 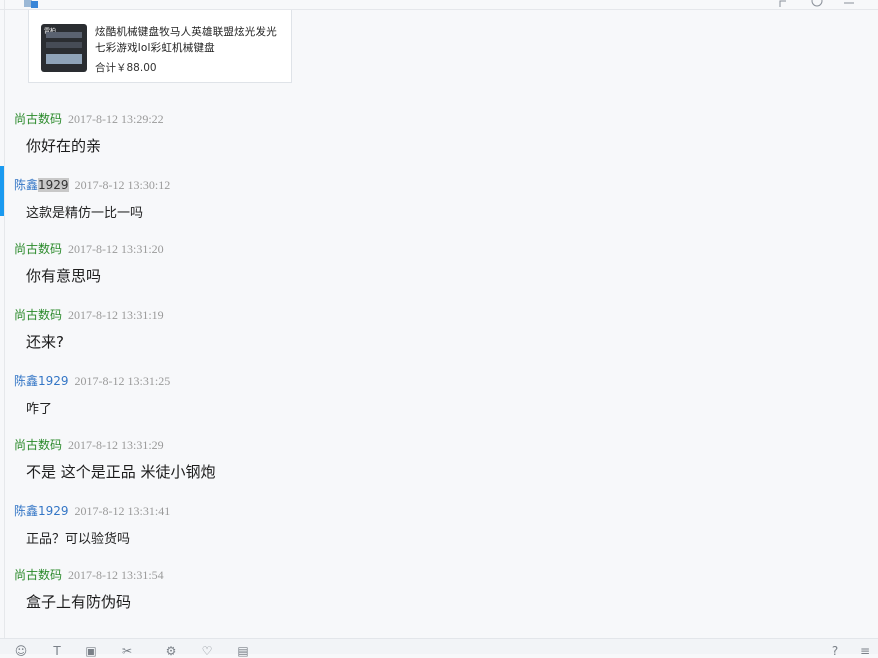 I want to click on message-meta: 陈鑫1929 2017-8-12 13:31:25, so click(x=92, y=381).